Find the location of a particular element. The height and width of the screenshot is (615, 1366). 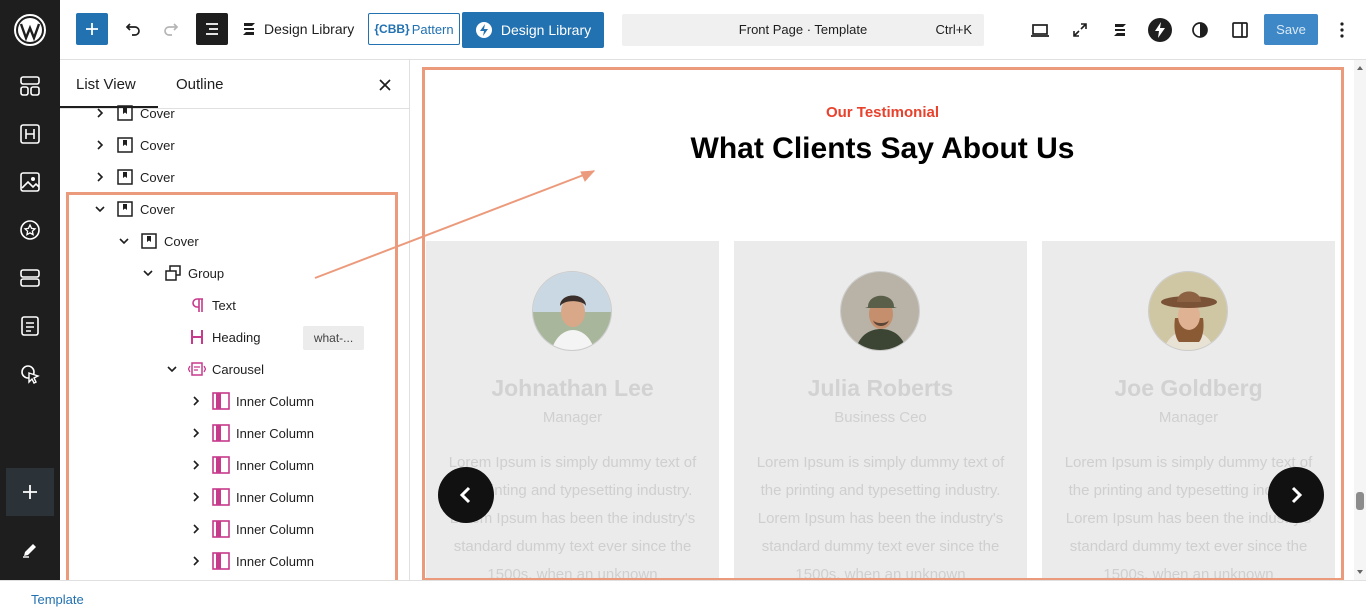

scrollbar-thumb is located at coordinates (1360, 501).